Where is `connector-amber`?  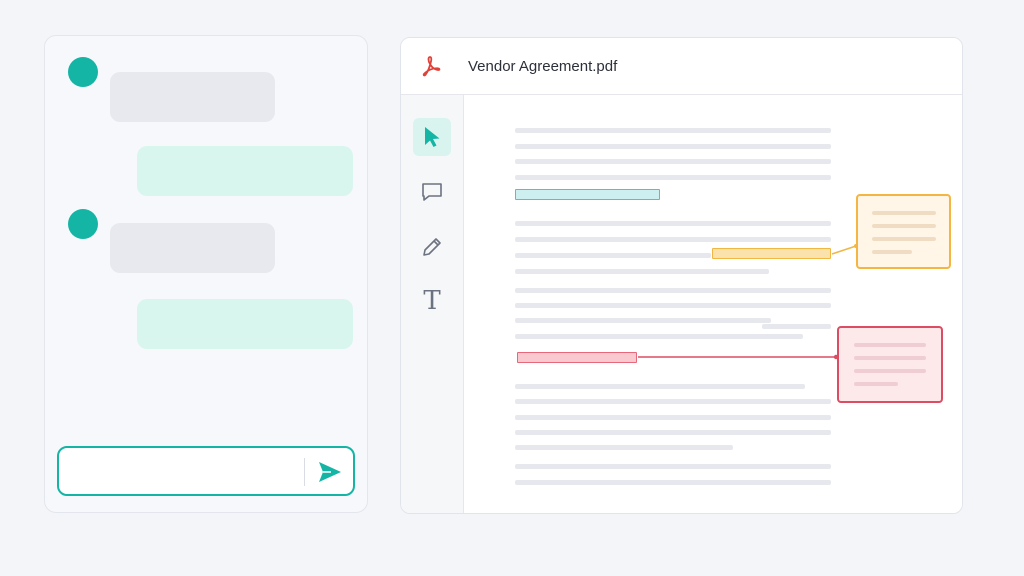
connector-amber is located at coordinates (844, 250).